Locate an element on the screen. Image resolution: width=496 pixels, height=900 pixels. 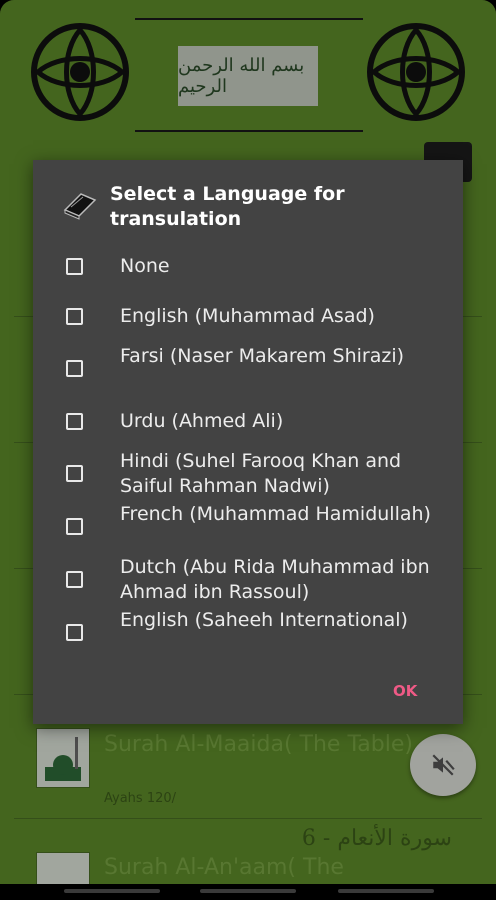
nav-back-handle is located at coordinates (112, 891).